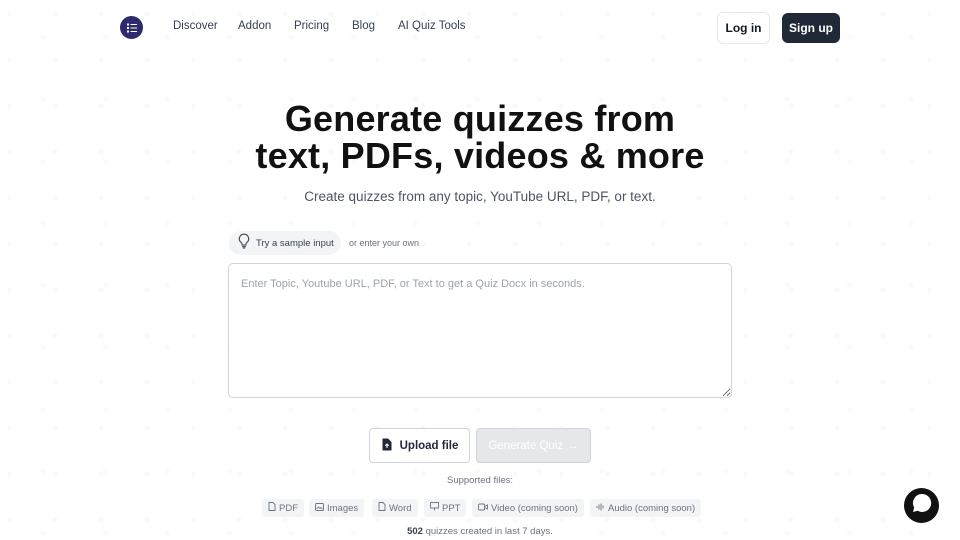 This screenshot has height=540, width=960. What do you see at coordinates (432, 26) in the screenshot?
I see `nav-link-ai-quiz-tools: AI Quiz Tools` at bounding box center [432, 26].